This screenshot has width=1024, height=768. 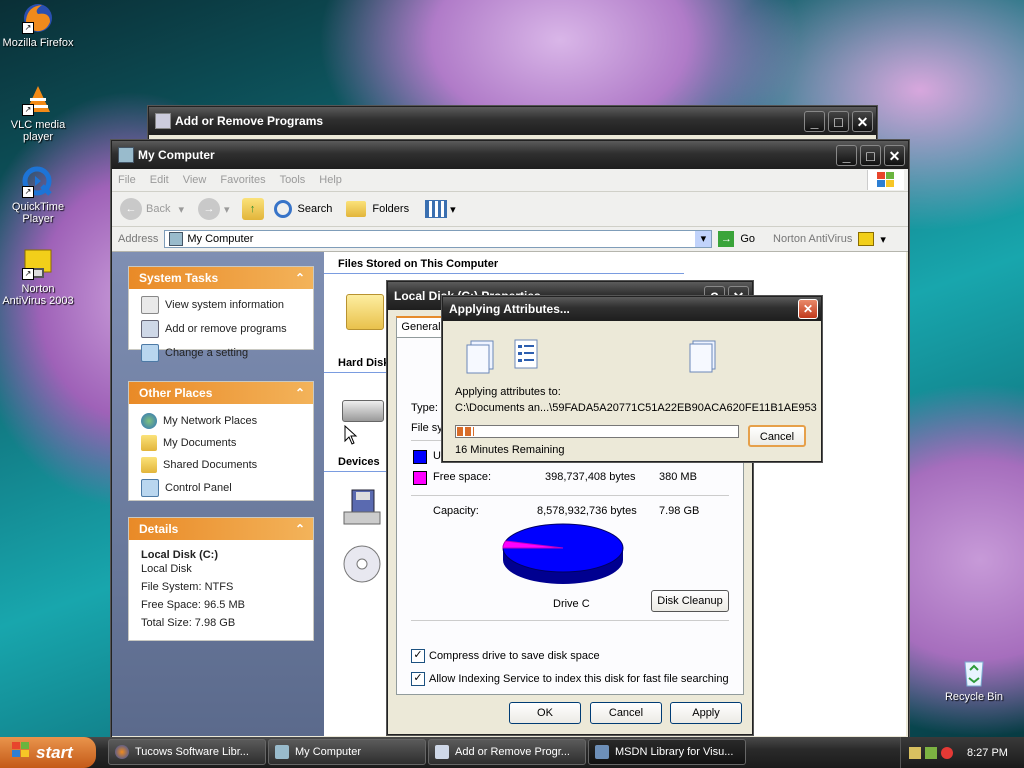 What do you see at coordinates (442, 752) in the screenshot?
I see `add-remove-icon` at bounding box center [442, 752].